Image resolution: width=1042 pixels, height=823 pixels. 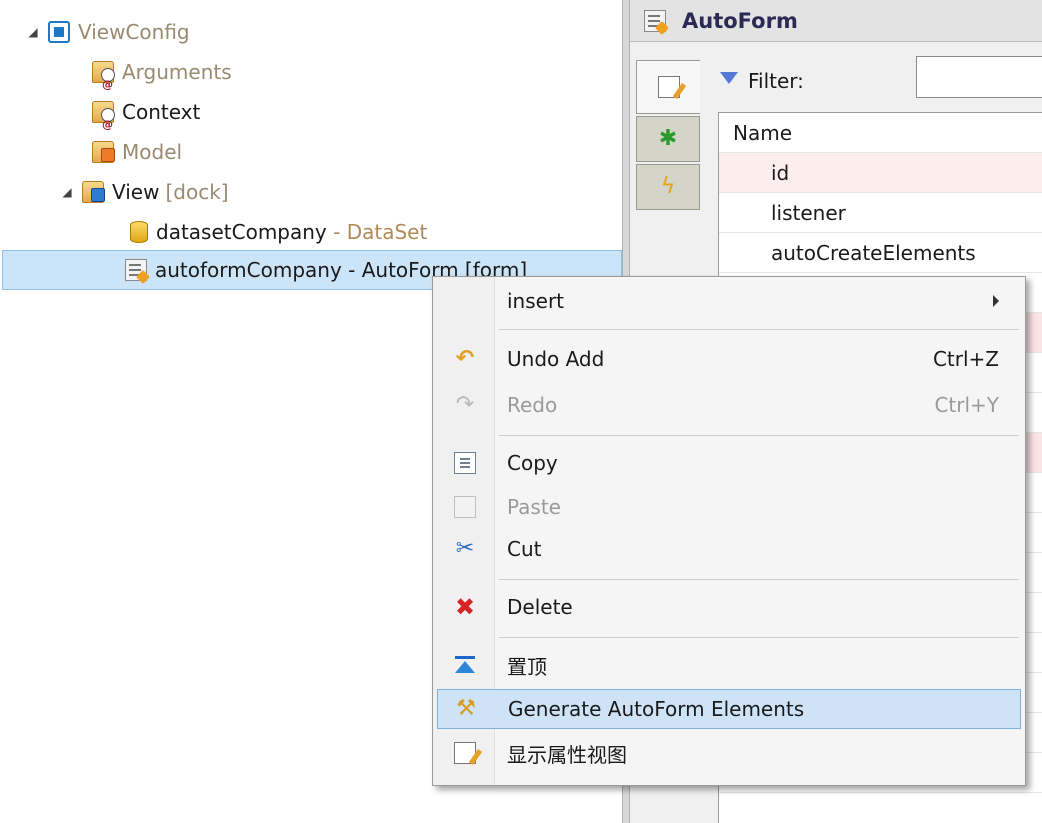 What do you see at coordinates (527, 666) in the screenshot?
I see `menu-item-label: 置顶` at bounding box center [527, 666].